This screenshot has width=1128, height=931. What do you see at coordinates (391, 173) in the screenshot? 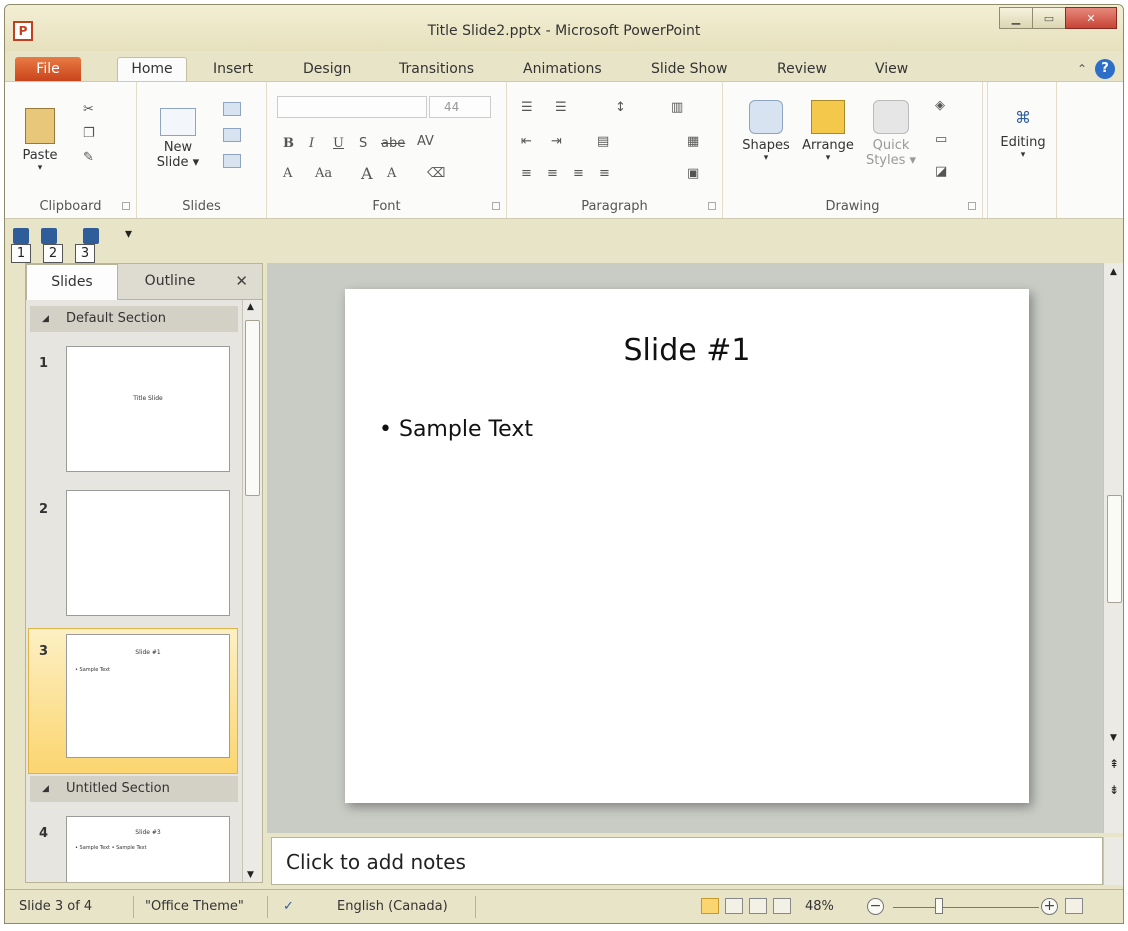
I see `shrink-font-icon: A` at bounding box center [391, 173].